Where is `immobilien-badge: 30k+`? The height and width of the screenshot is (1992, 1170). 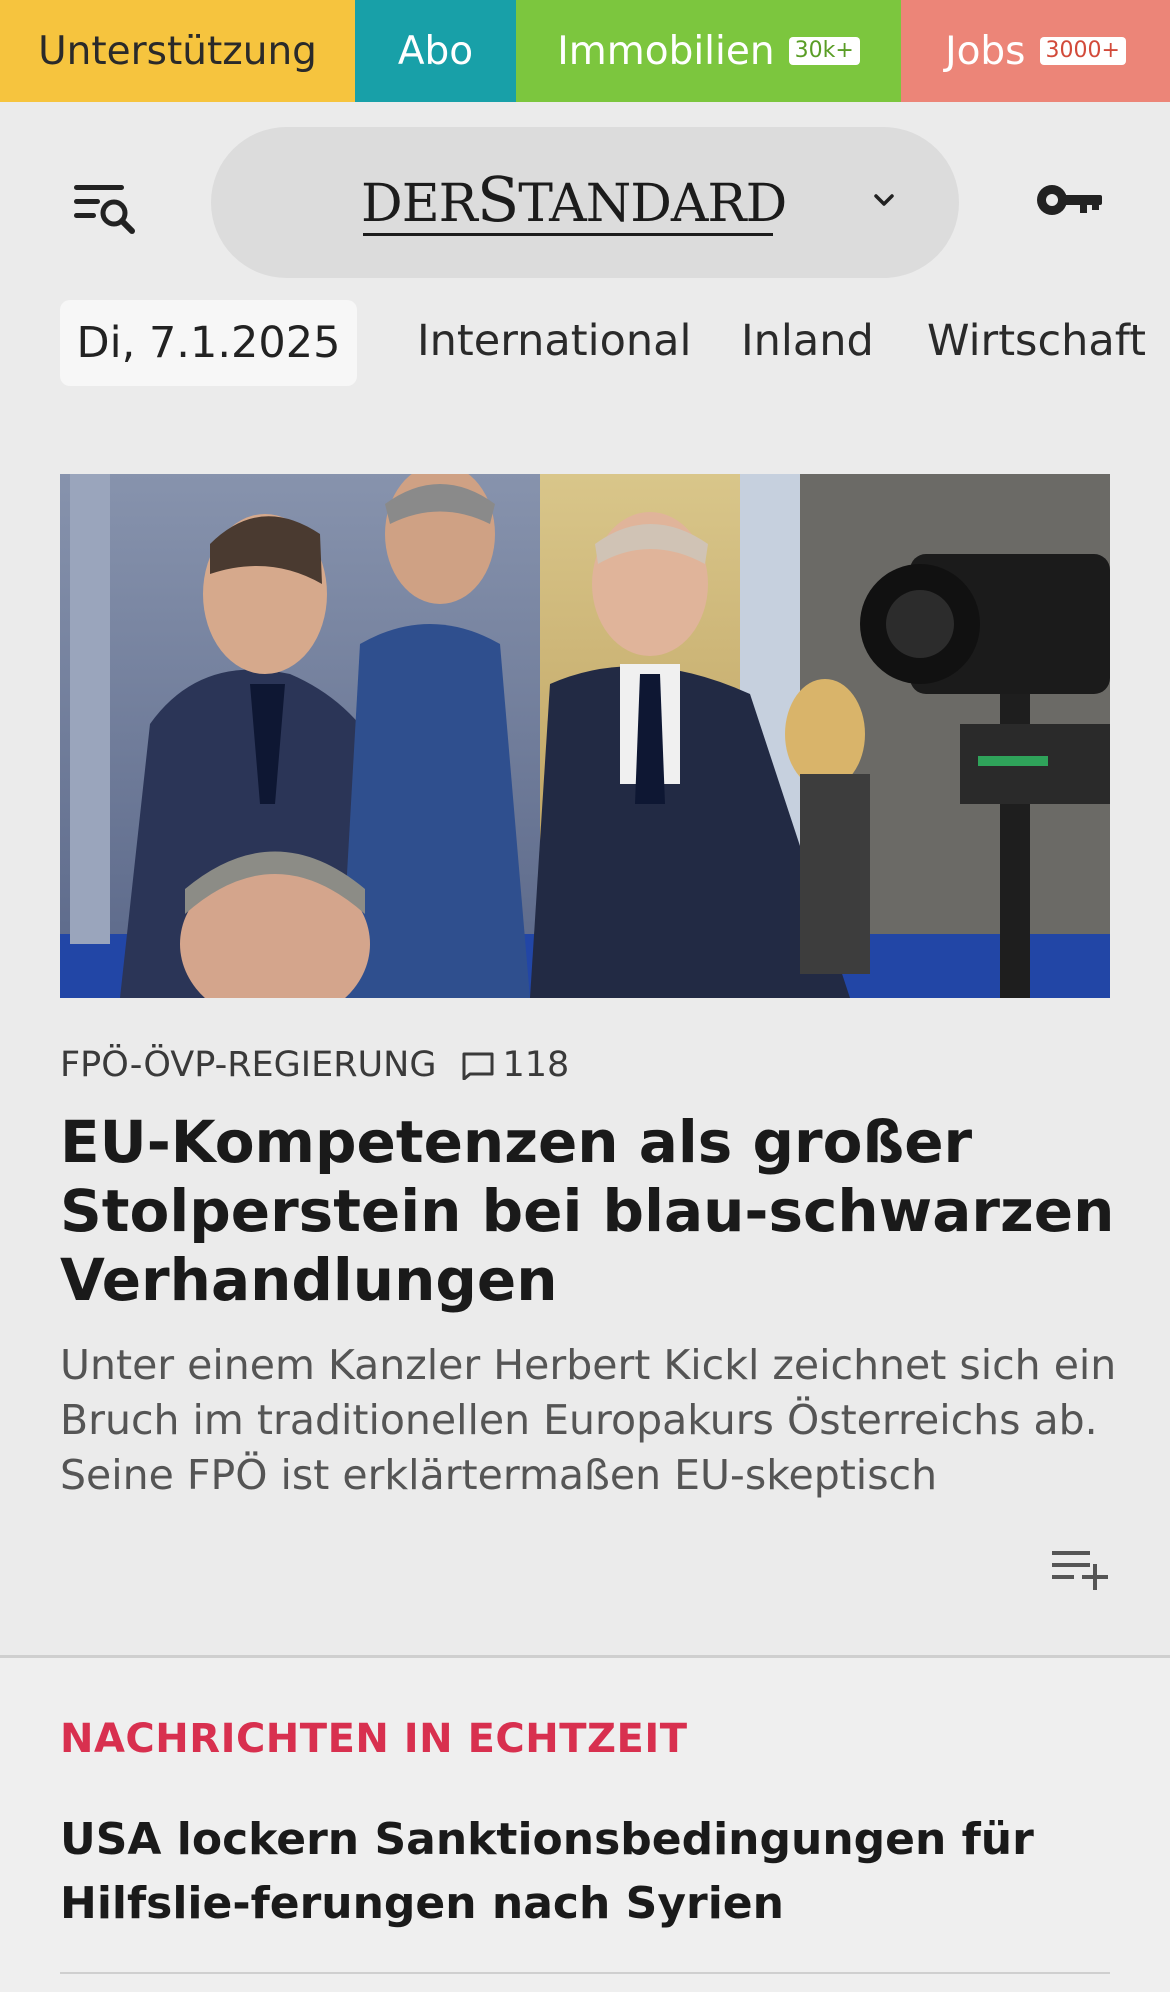 immobilien-badge: 30k+ is located at coordinates (824, 51).